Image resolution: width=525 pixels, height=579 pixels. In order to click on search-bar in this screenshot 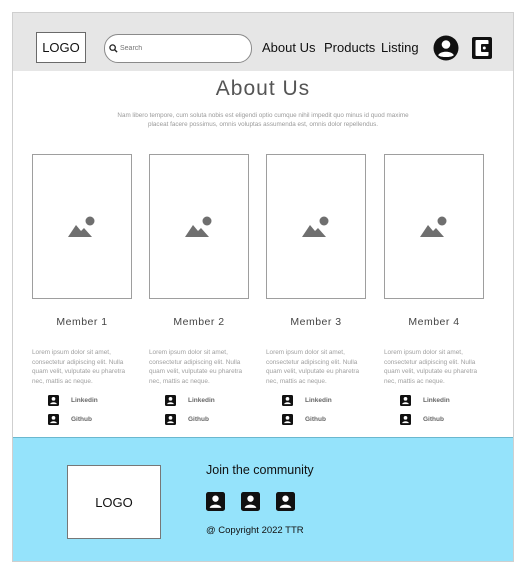, I will do `click(178, 48)`.